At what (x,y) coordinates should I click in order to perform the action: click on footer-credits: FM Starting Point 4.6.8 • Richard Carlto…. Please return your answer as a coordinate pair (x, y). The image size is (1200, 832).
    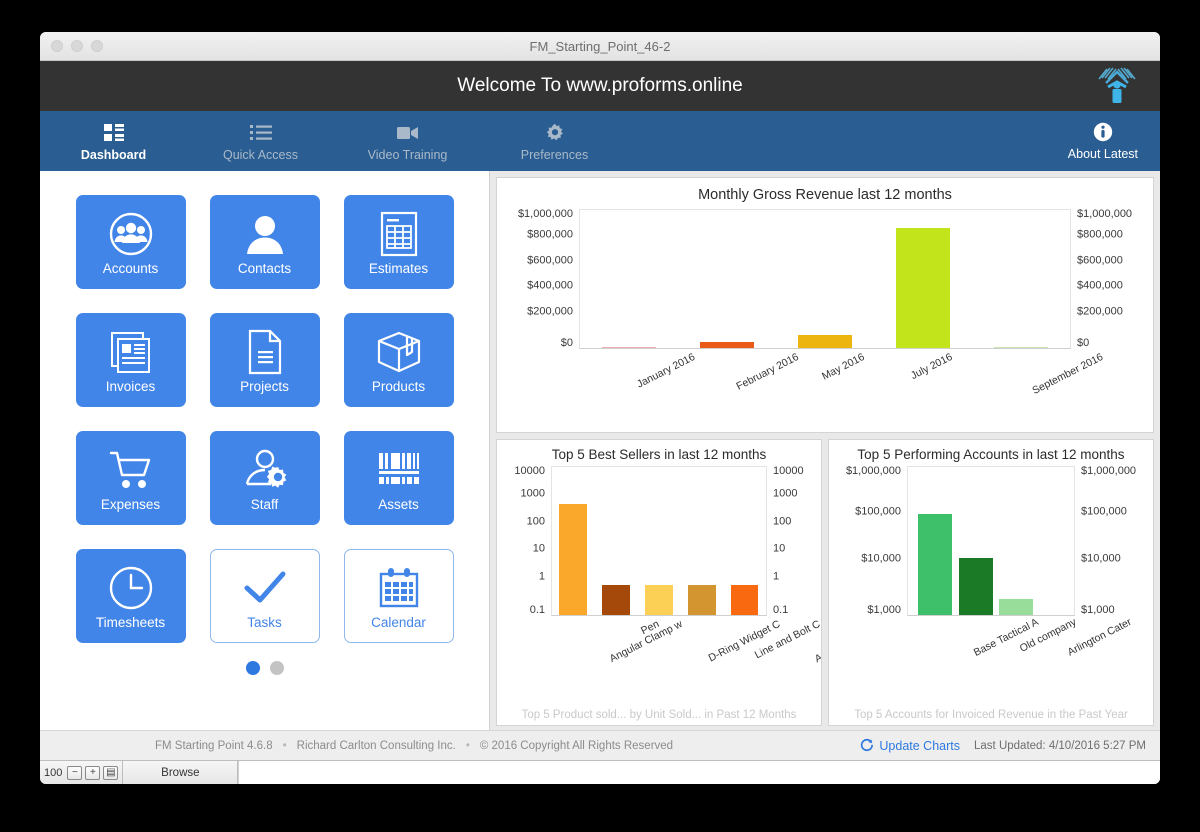
    Looking at the image, I should click on (414, 746).